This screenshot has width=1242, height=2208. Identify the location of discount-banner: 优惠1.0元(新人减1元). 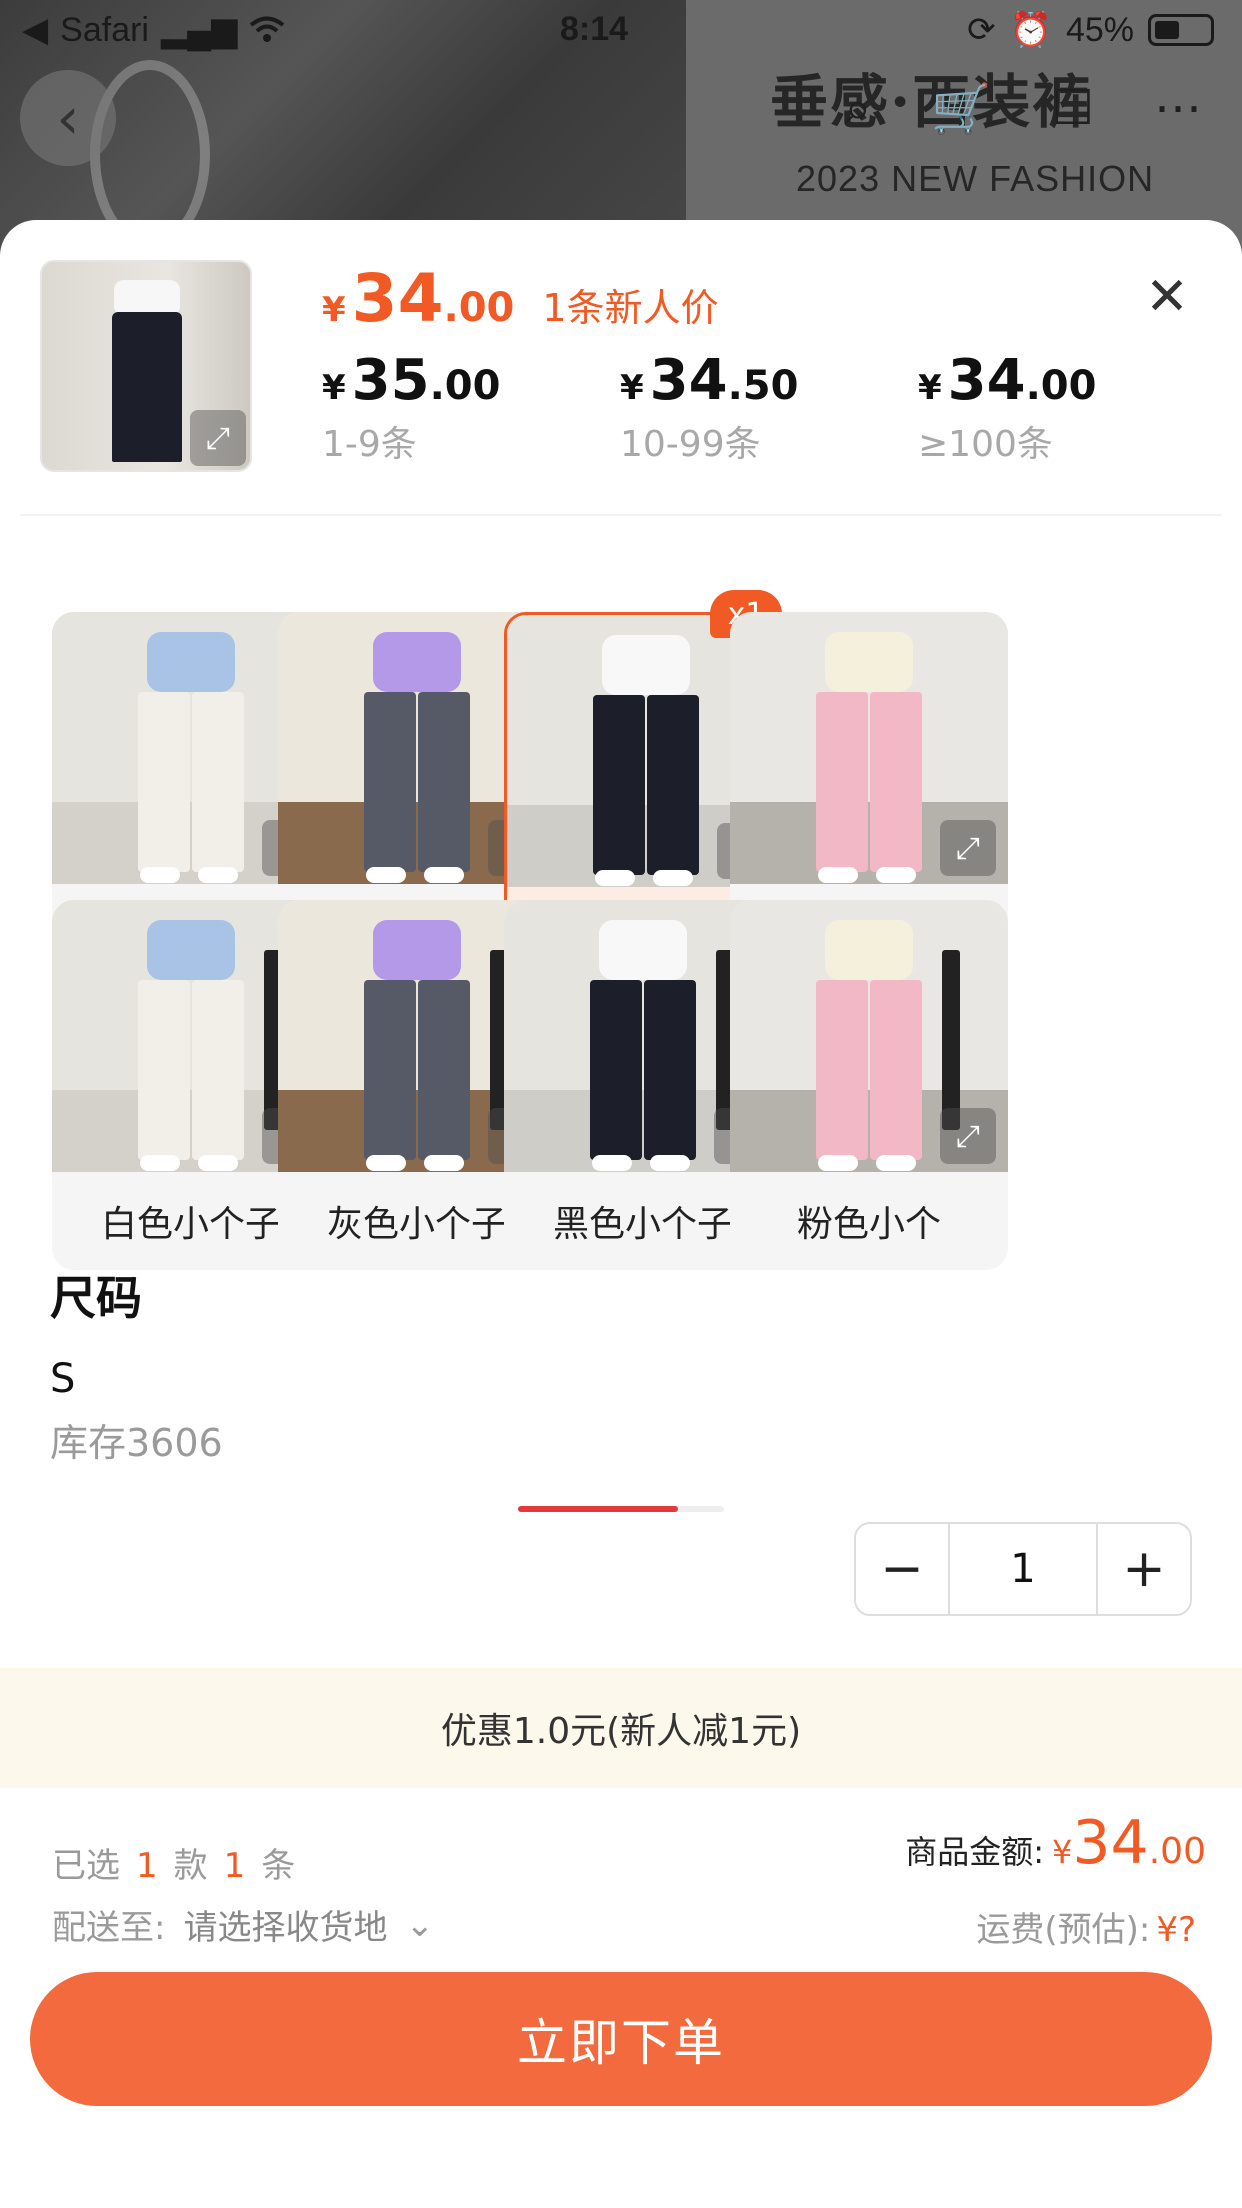
(621, 1728).